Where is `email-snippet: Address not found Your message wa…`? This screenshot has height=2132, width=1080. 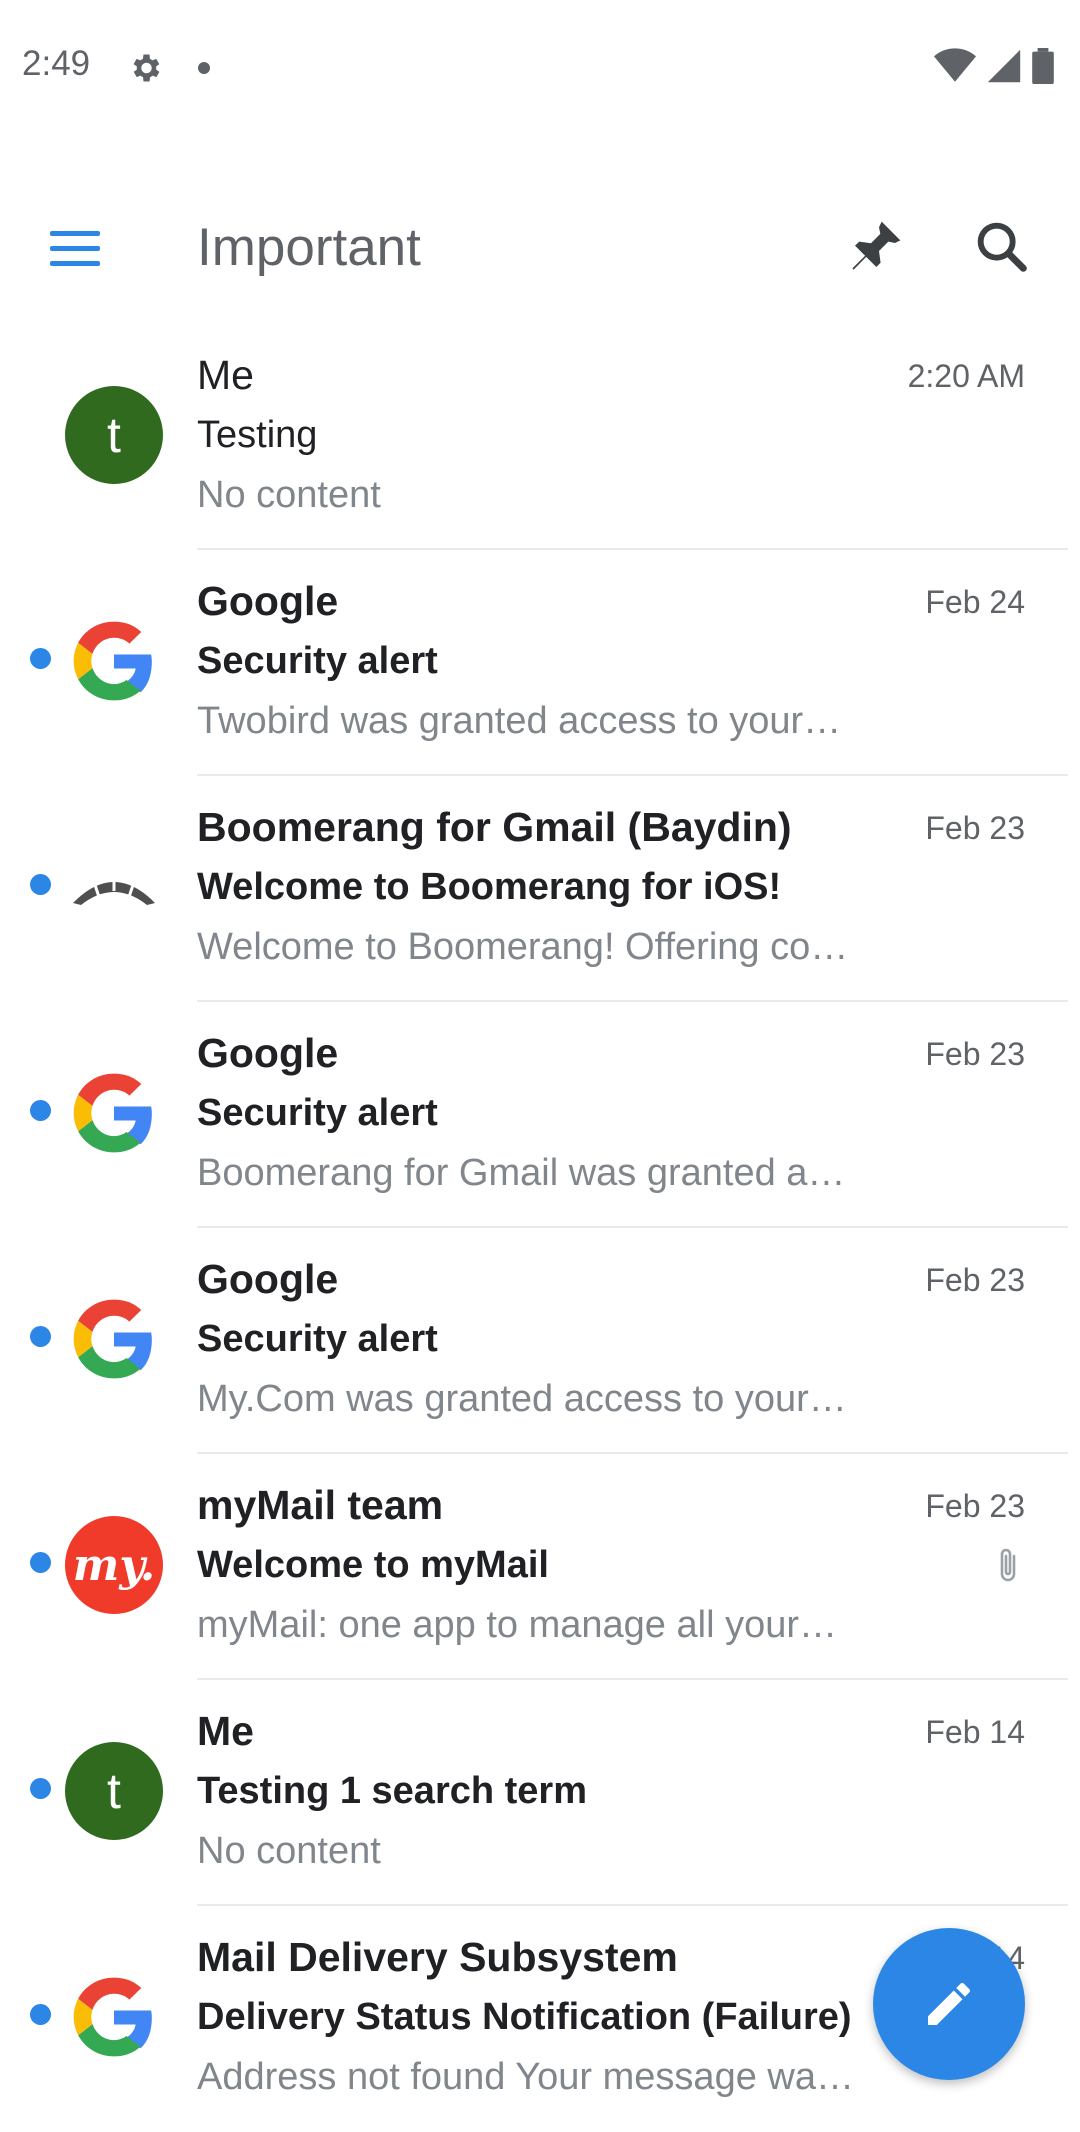
email-snippet: Address not found Your message wa… is located at coordinates (525, 2077).